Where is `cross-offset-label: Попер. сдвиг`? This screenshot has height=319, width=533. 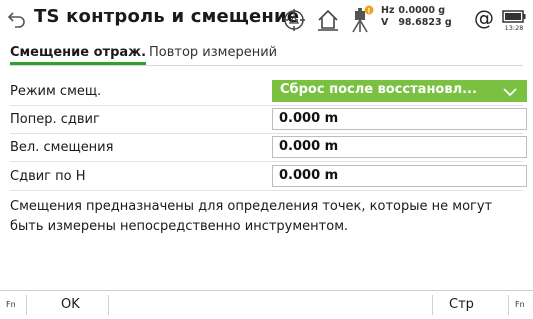
cross-offset-label: Попер. сдвиг is located at coordinates (55, 119).